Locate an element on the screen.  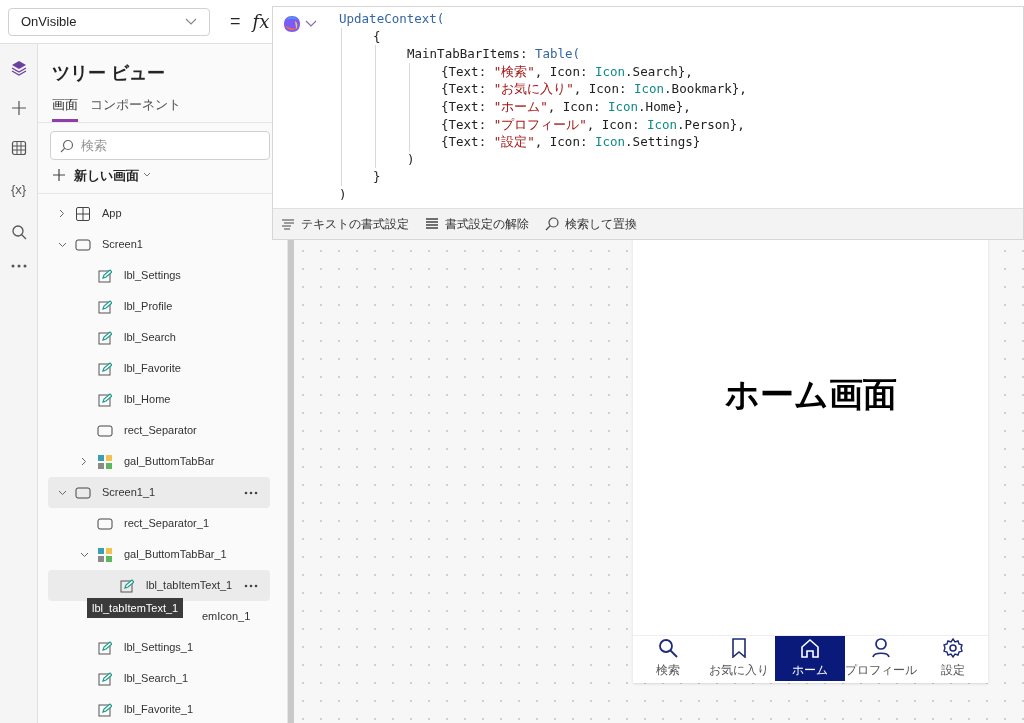
toolbar-button: 書式設定の解除 is located at coordinates (477, 224).